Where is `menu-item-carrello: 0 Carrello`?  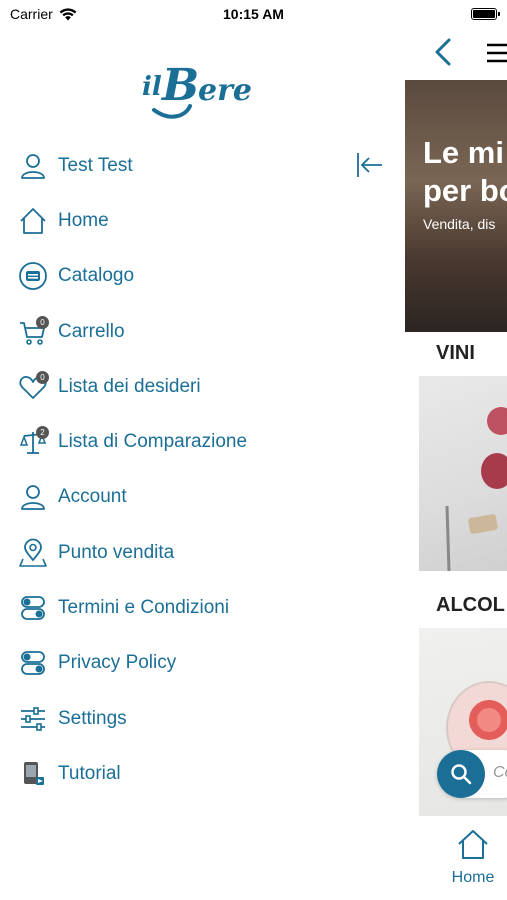
menu-item-carrello: 0 Carrello is located at coordinates (181, 331).